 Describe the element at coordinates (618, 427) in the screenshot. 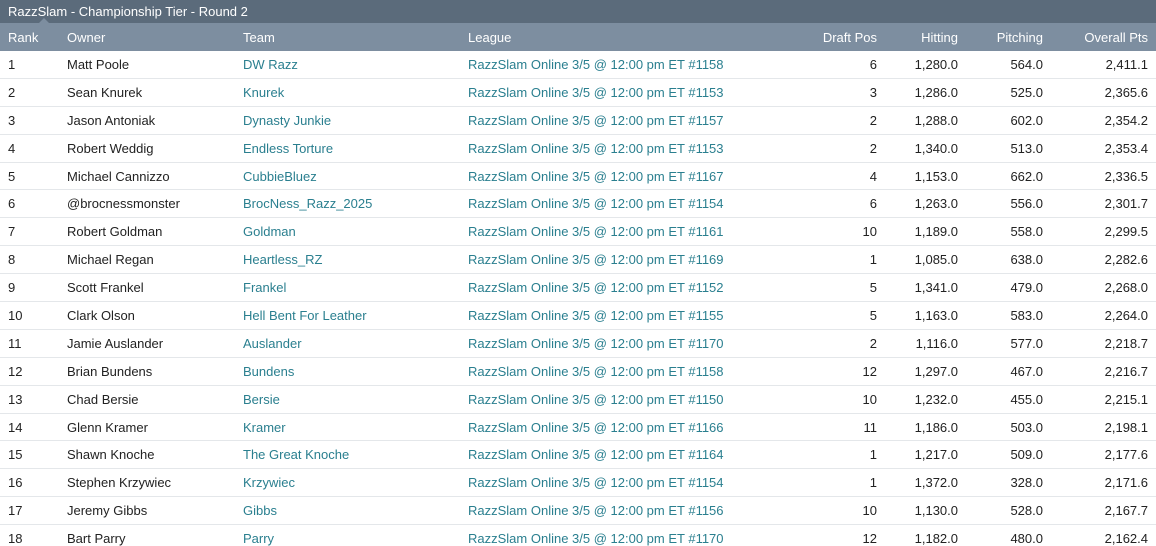

I see `league-link: RazzSlam Online 3/5 @ 12:00 pm ET #1166` at that location.